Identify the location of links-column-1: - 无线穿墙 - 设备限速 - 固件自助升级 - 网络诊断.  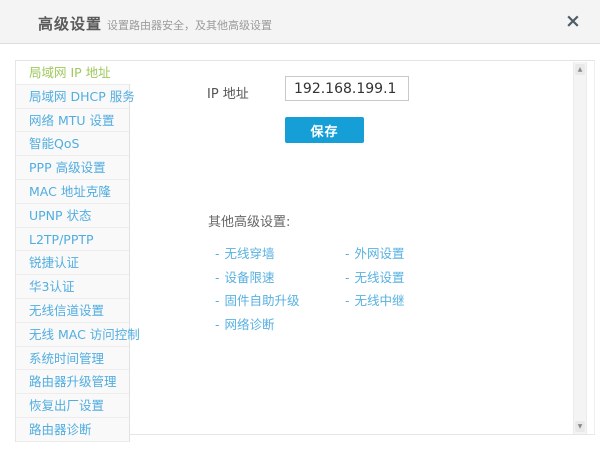
(280, 294).